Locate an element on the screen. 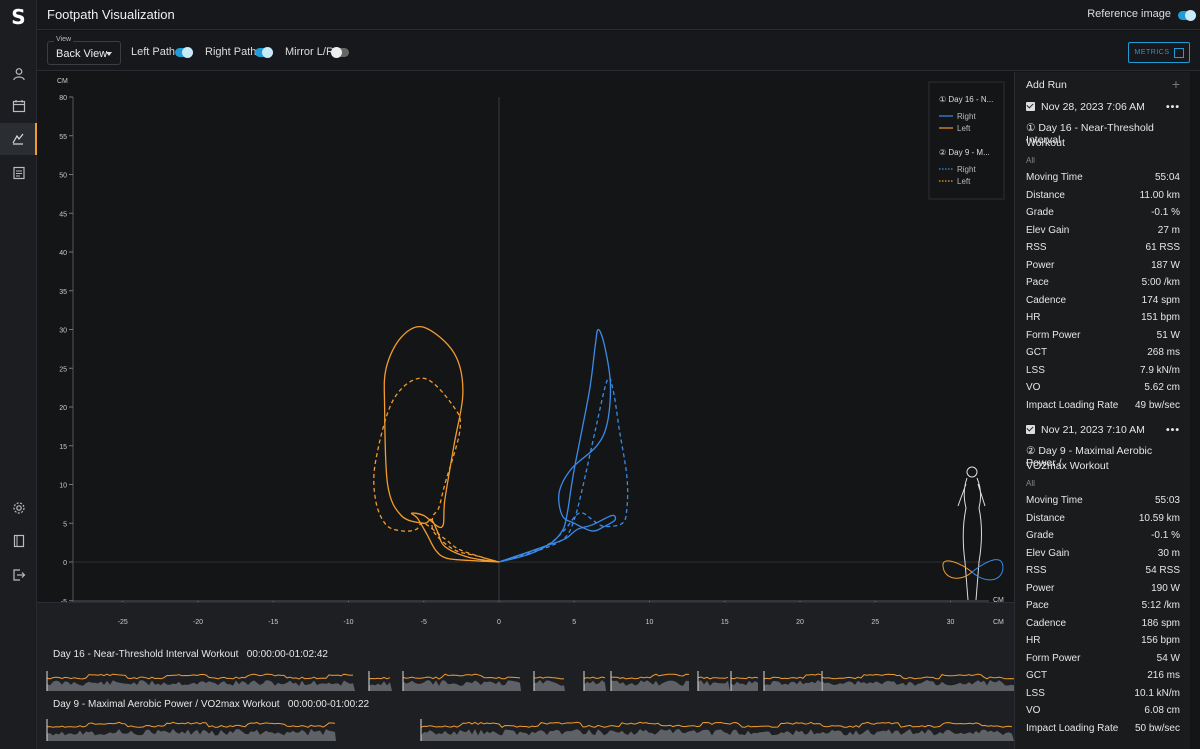  metric-name: Power is located at coordinates (1040, 588).